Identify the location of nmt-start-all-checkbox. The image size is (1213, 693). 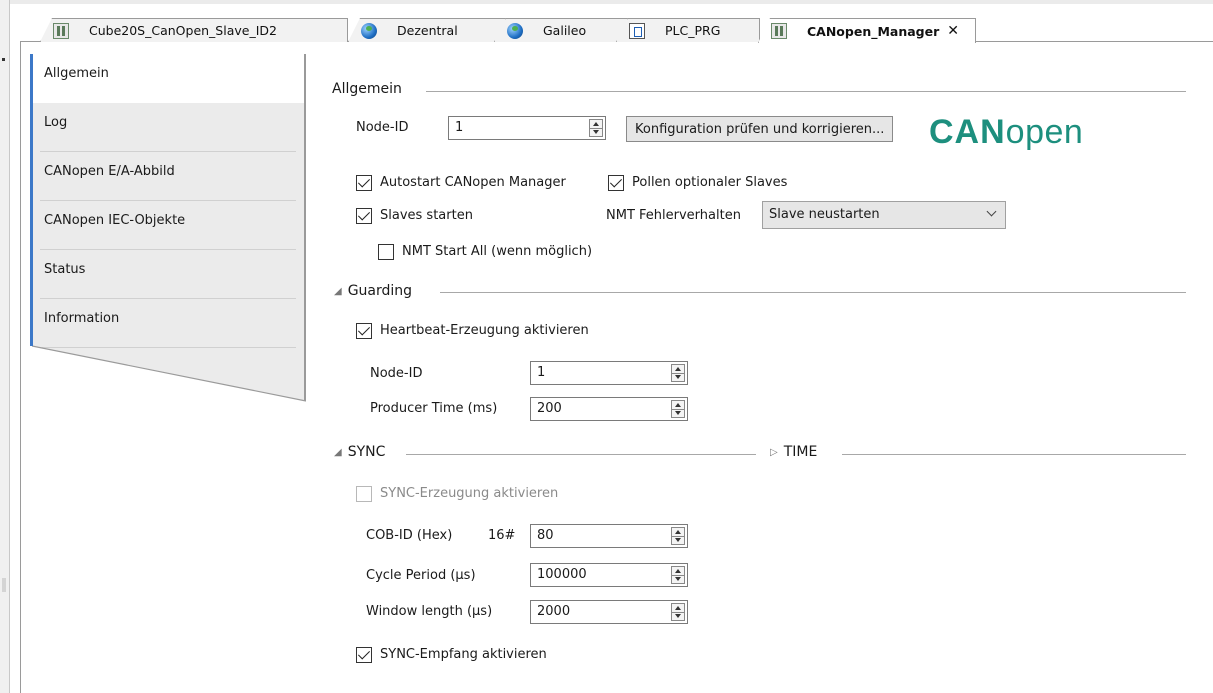
(386, 252).